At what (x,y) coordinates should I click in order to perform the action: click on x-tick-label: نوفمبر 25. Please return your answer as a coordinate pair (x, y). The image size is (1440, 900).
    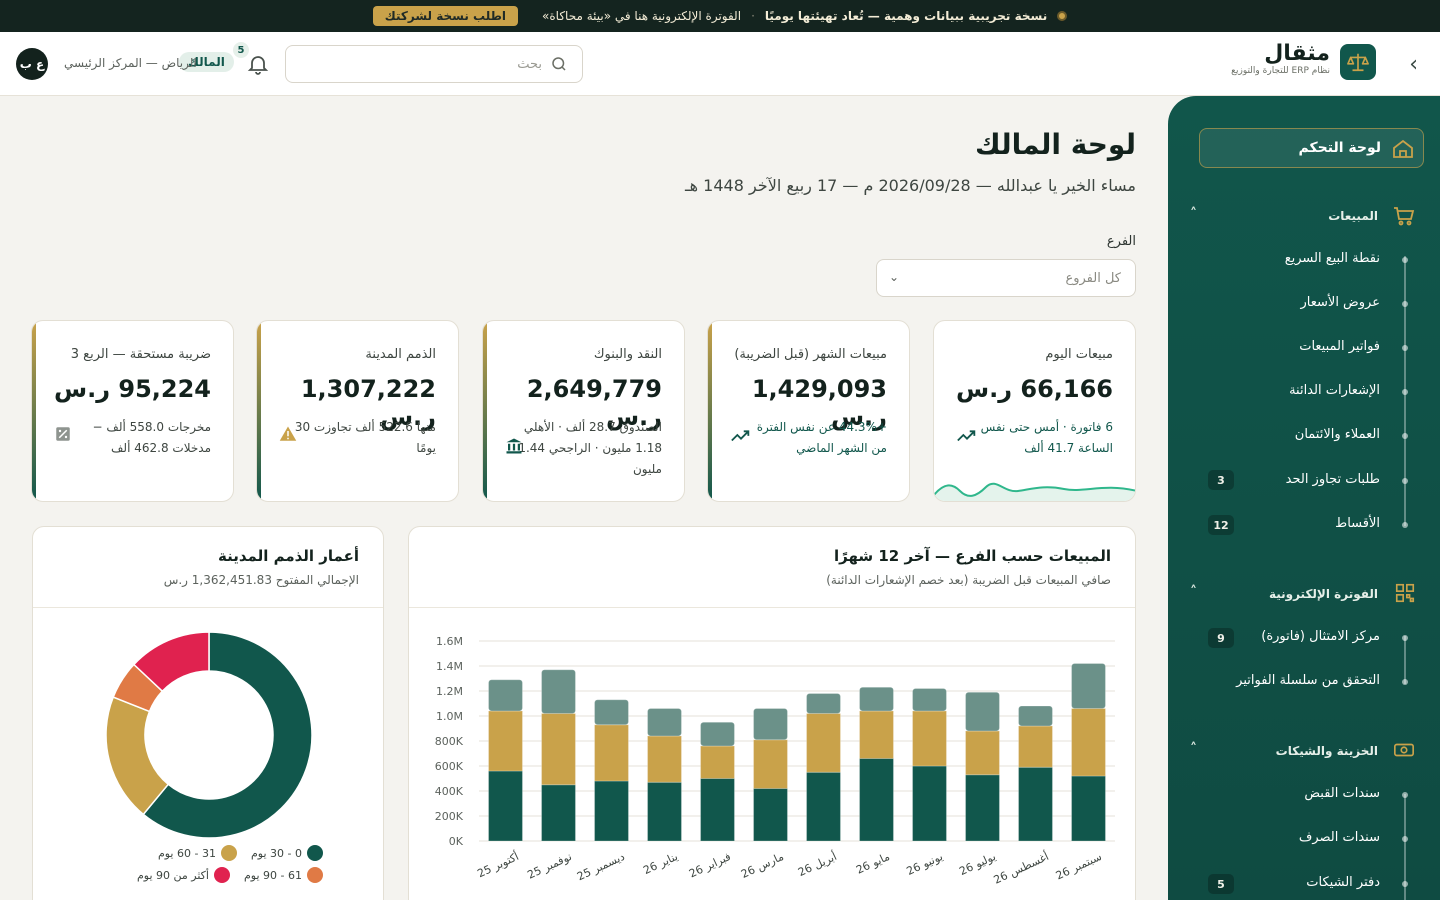
    Looking at the image, I should click on (549, 866).